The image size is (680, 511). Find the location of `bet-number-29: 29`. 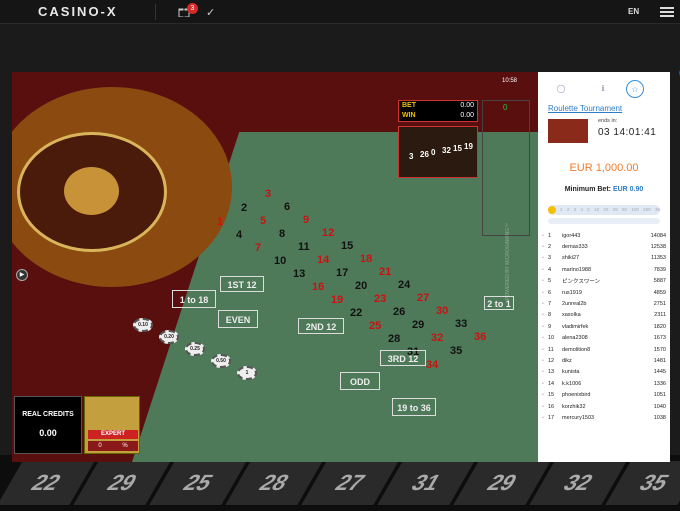

bet-number-29: 29 is located at coordinates (418, 325).